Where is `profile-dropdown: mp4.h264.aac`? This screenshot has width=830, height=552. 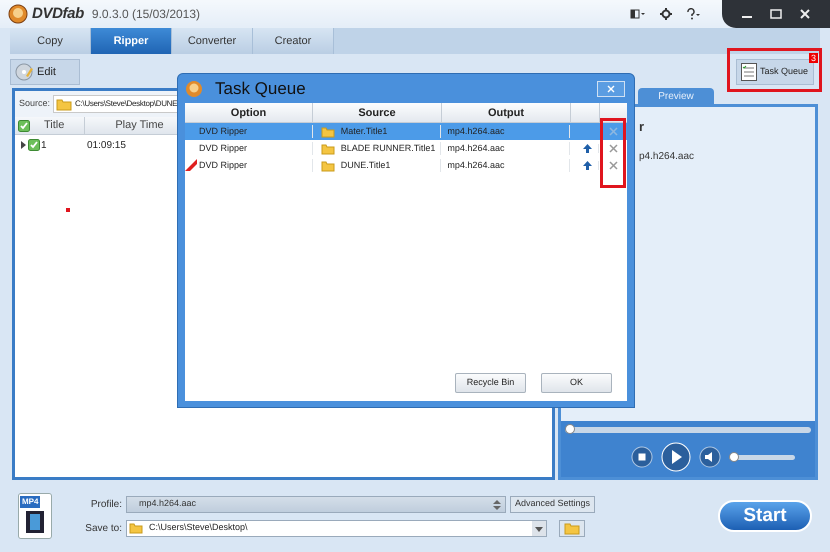
profile-dropdown: mp4.h264.aac is located at coordinates (316, 504).